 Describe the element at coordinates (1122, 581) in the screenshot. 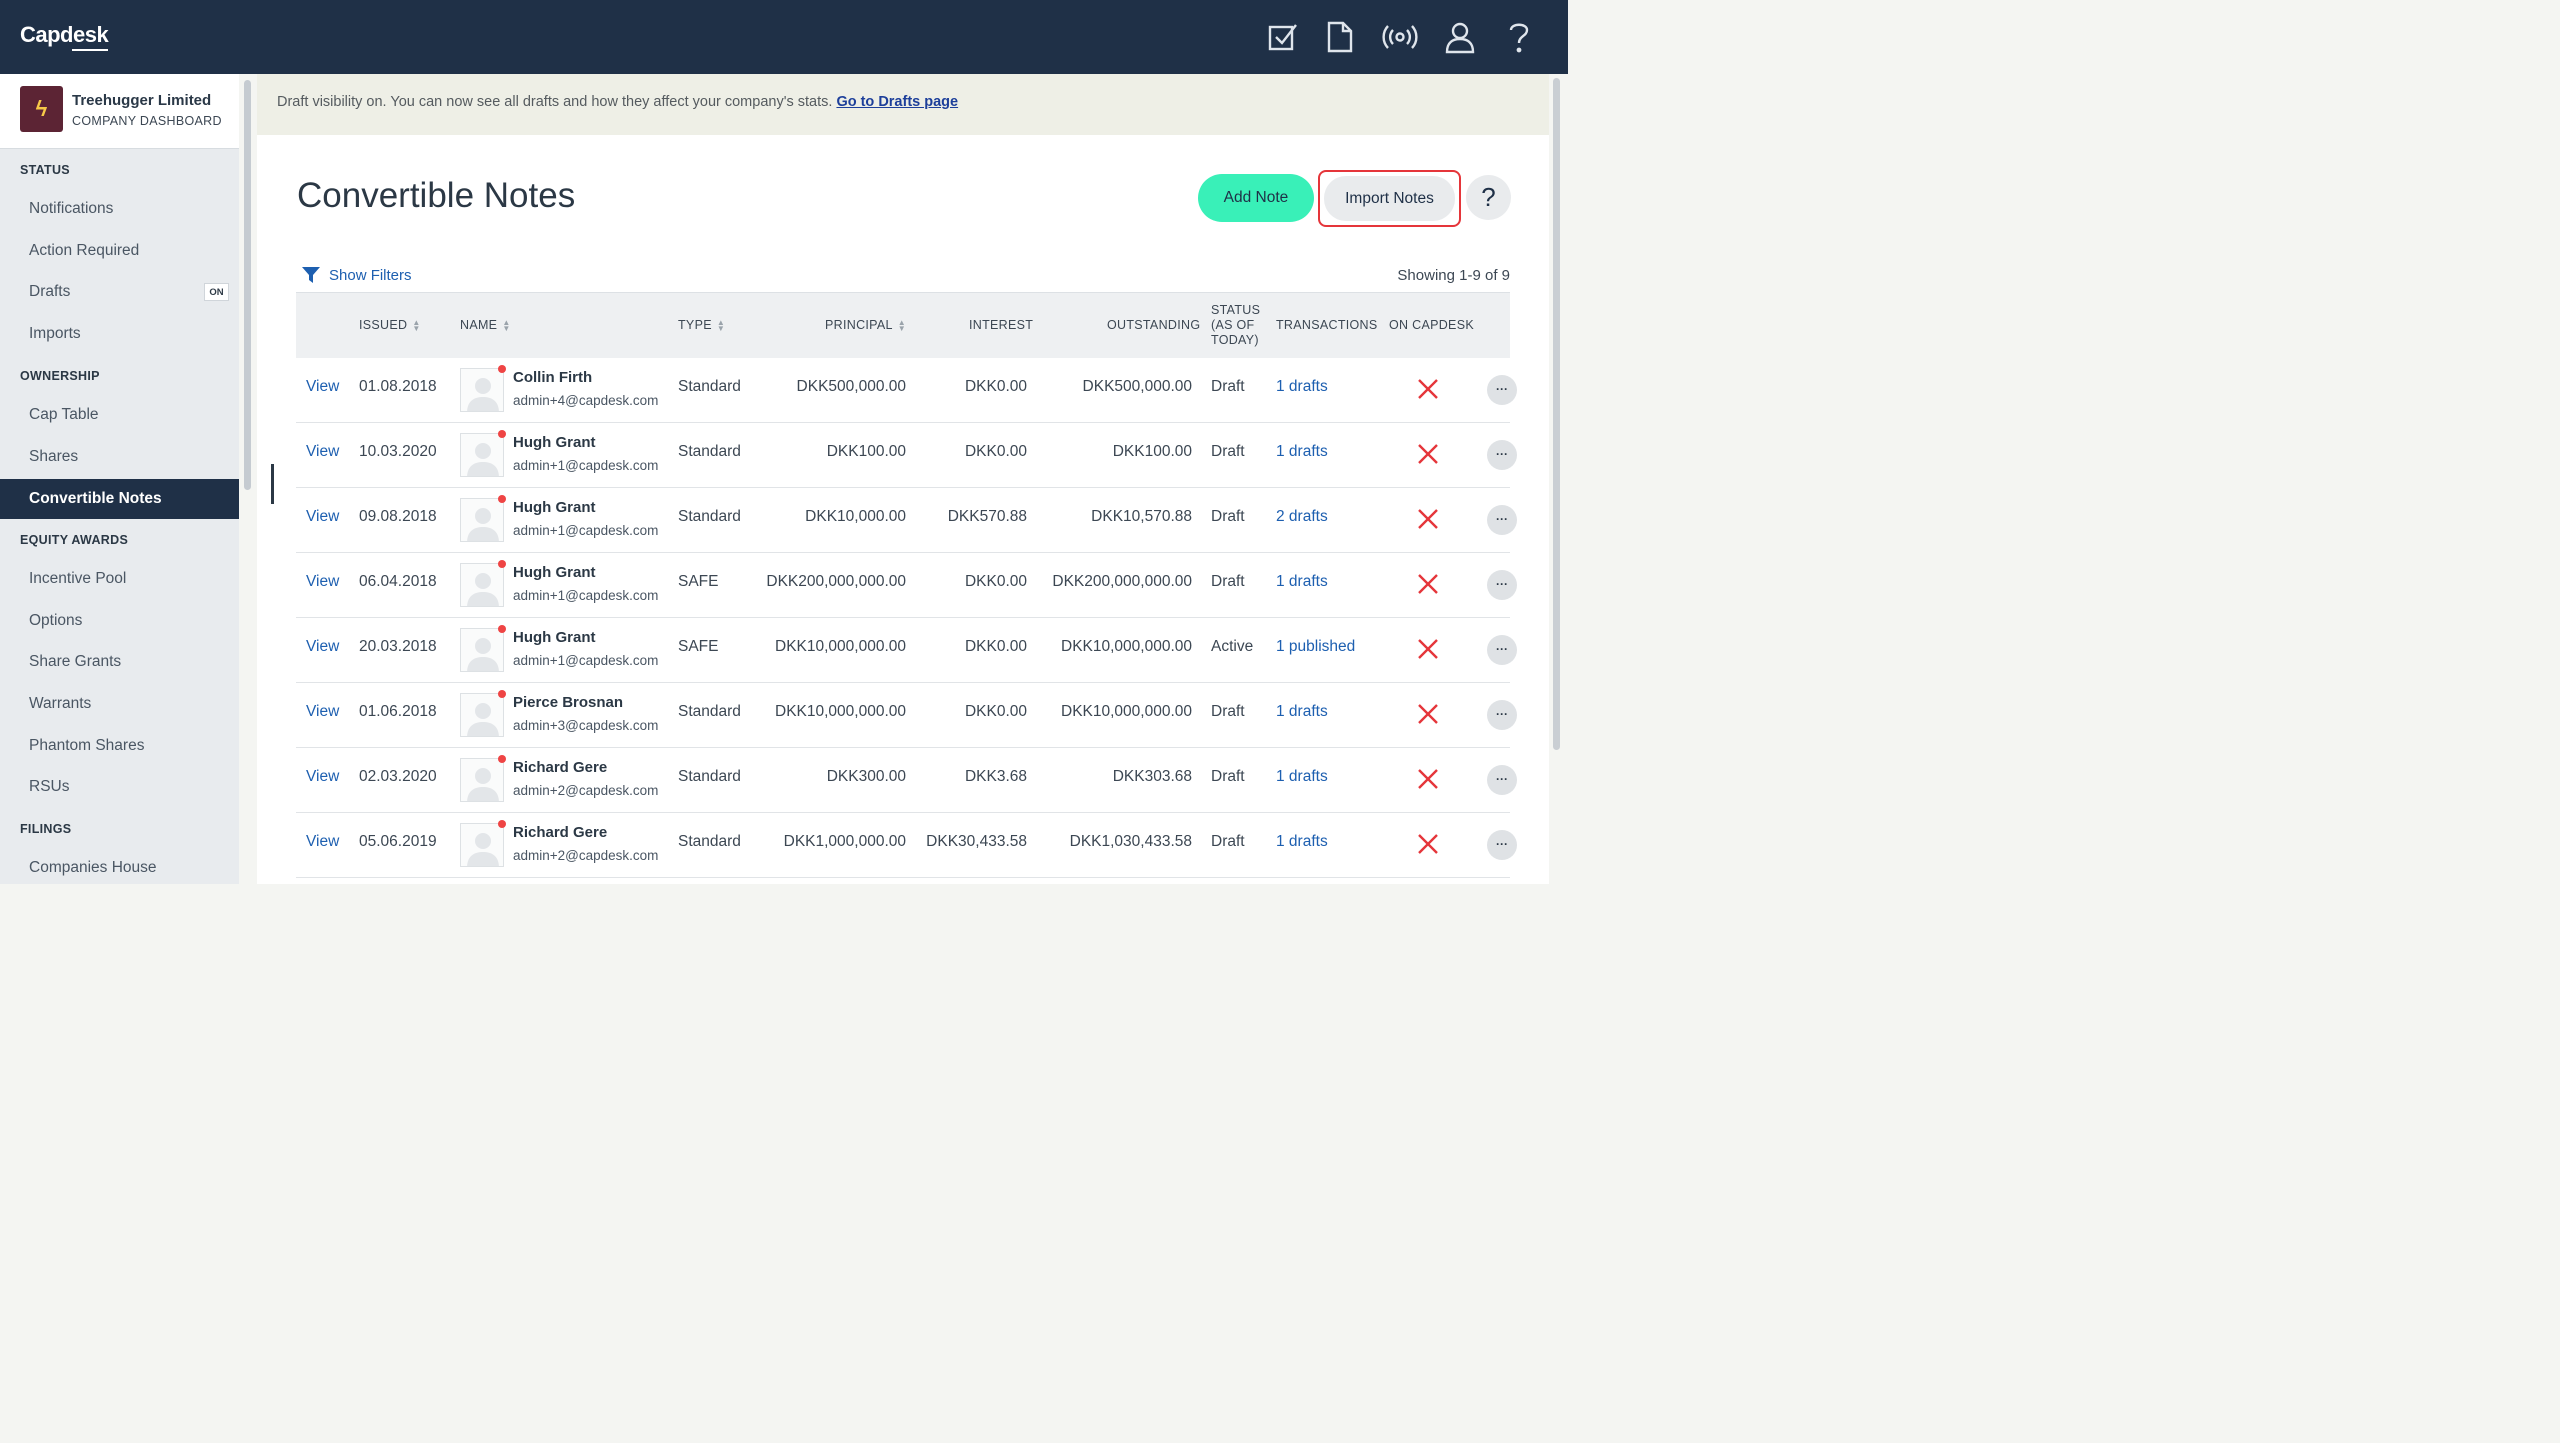

I see `outstanding-amount: DKK200,000,000.00` at that location.